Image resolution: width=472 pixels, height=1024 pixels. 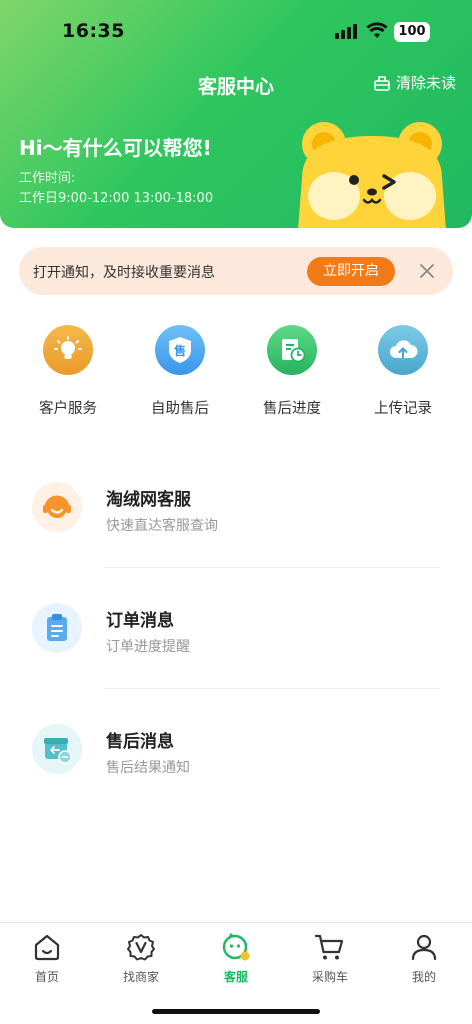 I want to click on wifi-icon, so click(x=377, y=30).